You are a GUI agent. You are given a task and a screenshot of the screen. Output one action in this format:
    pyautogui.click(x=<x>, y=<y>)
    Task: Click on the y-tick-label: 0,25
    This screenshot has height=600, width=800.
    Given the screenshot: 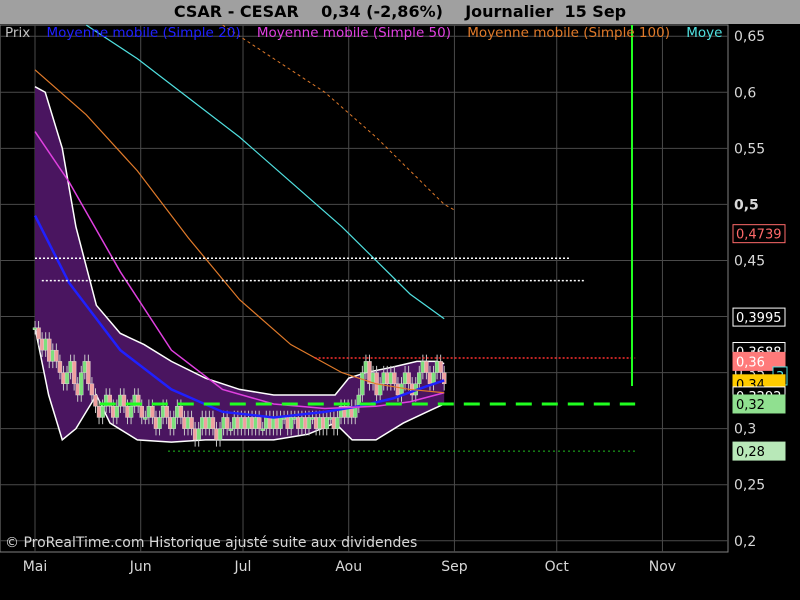 What is the action you would take?
    pyautogui.click(x=749, y=486)
    